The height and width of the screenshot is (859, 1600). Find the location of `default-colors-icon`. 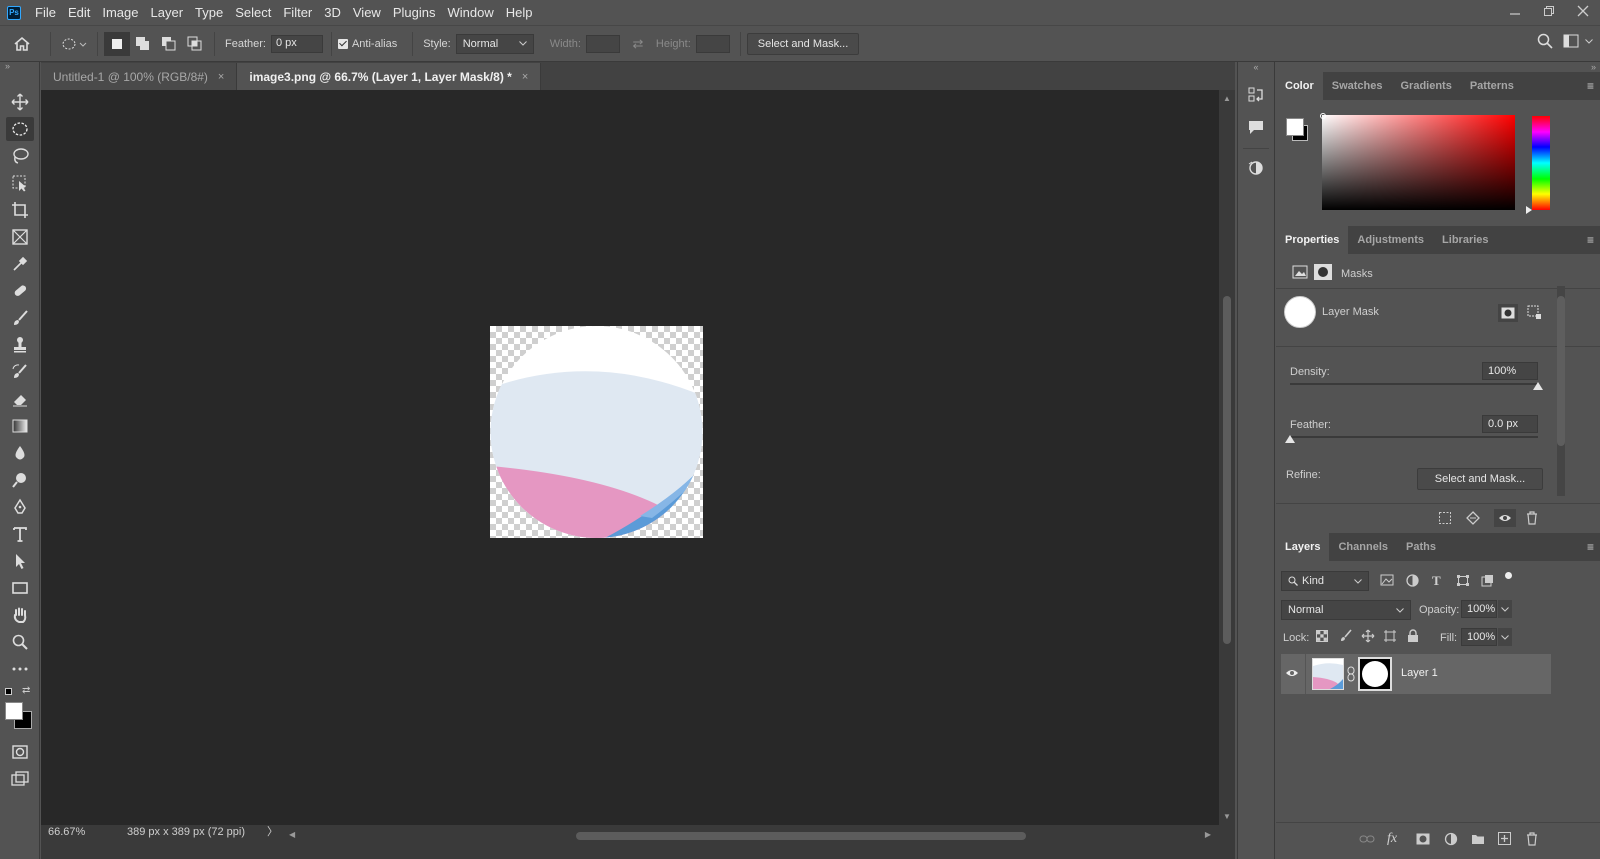

default-colors-icon is located at coordinates (8, 691).